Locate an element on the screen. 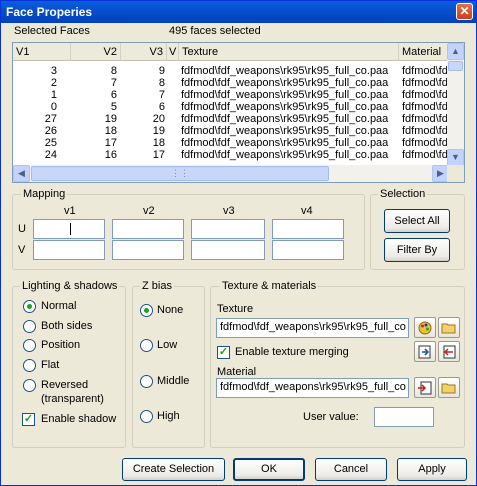  create-selection-button: Create Selection is located at coordinates (173, 469).